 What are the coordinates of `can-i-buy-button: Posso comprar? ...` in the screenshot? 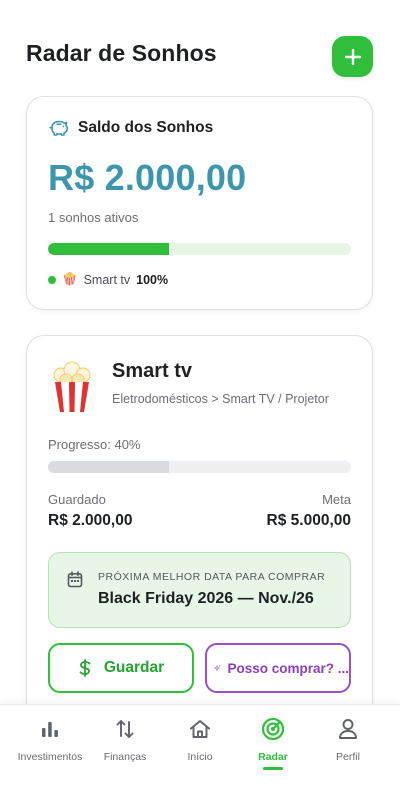 It's located at (278, 668).